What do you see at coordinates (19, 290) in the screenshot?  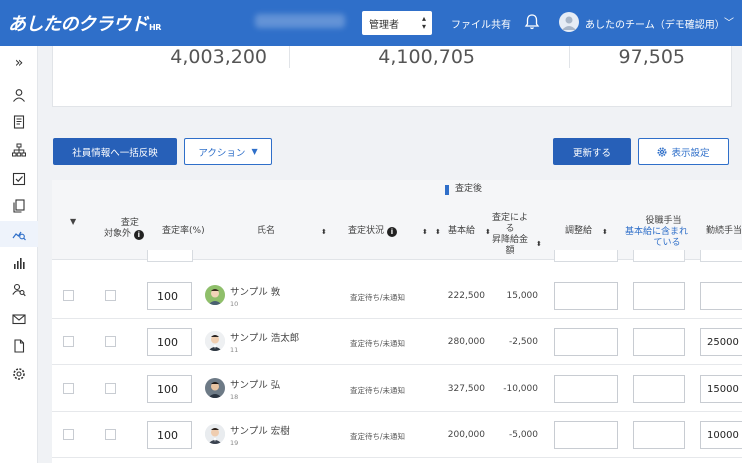 I see `person-search-icon` at bounding box center [19, 290].